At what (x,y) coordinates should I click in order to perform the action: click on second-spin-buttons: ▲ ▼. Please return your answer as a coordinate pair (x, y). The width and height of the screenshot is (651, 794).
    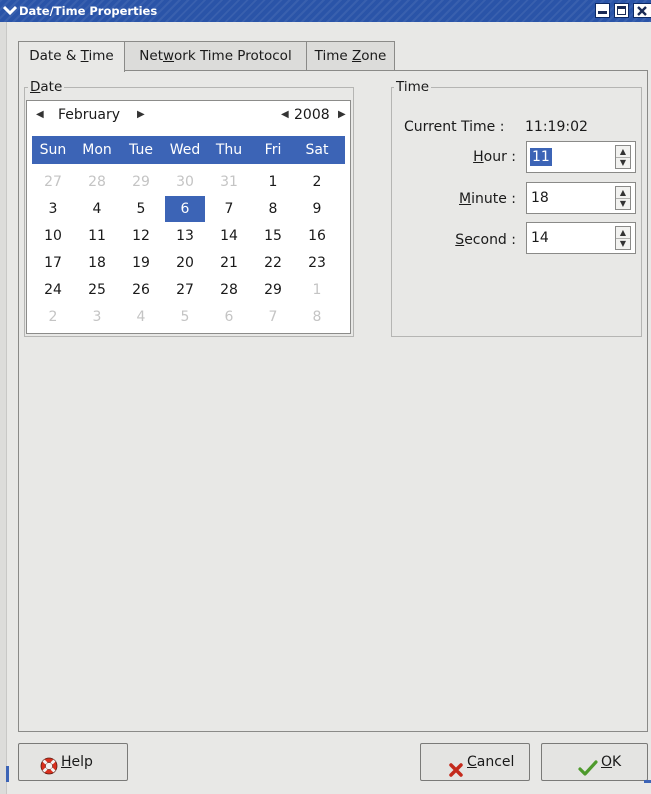
    Looking at the image, I should click on (623, 238).